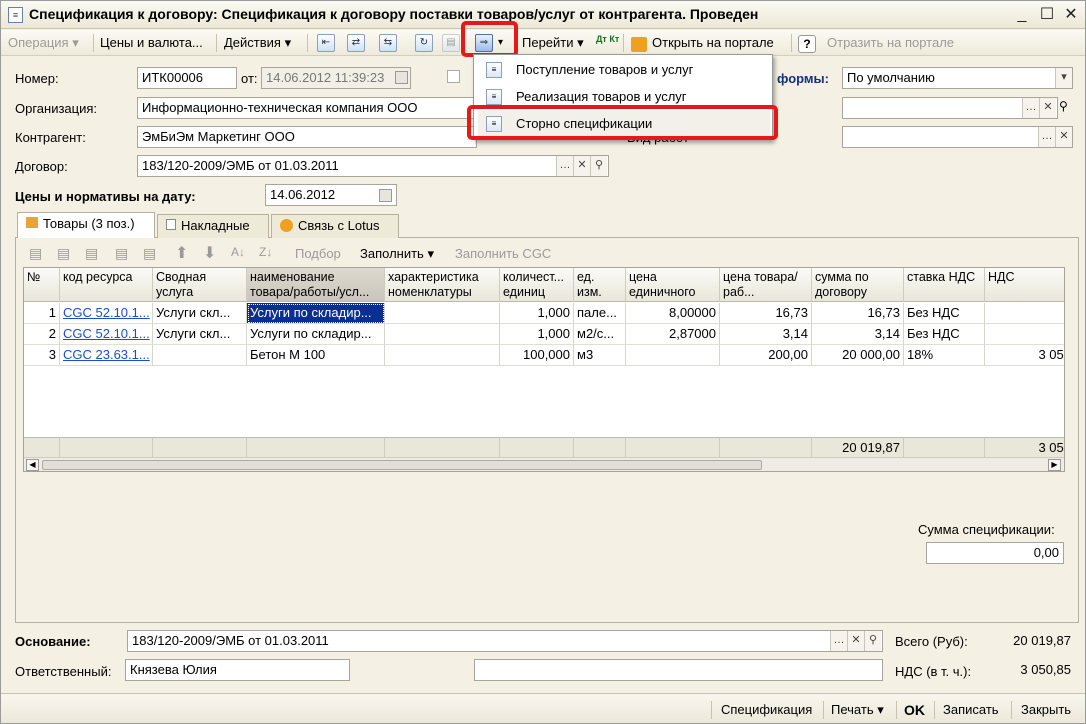  What do you see at coordinates (678, 670) in the screenshot?
I see `comment-field` at bounding box center [678, 670].